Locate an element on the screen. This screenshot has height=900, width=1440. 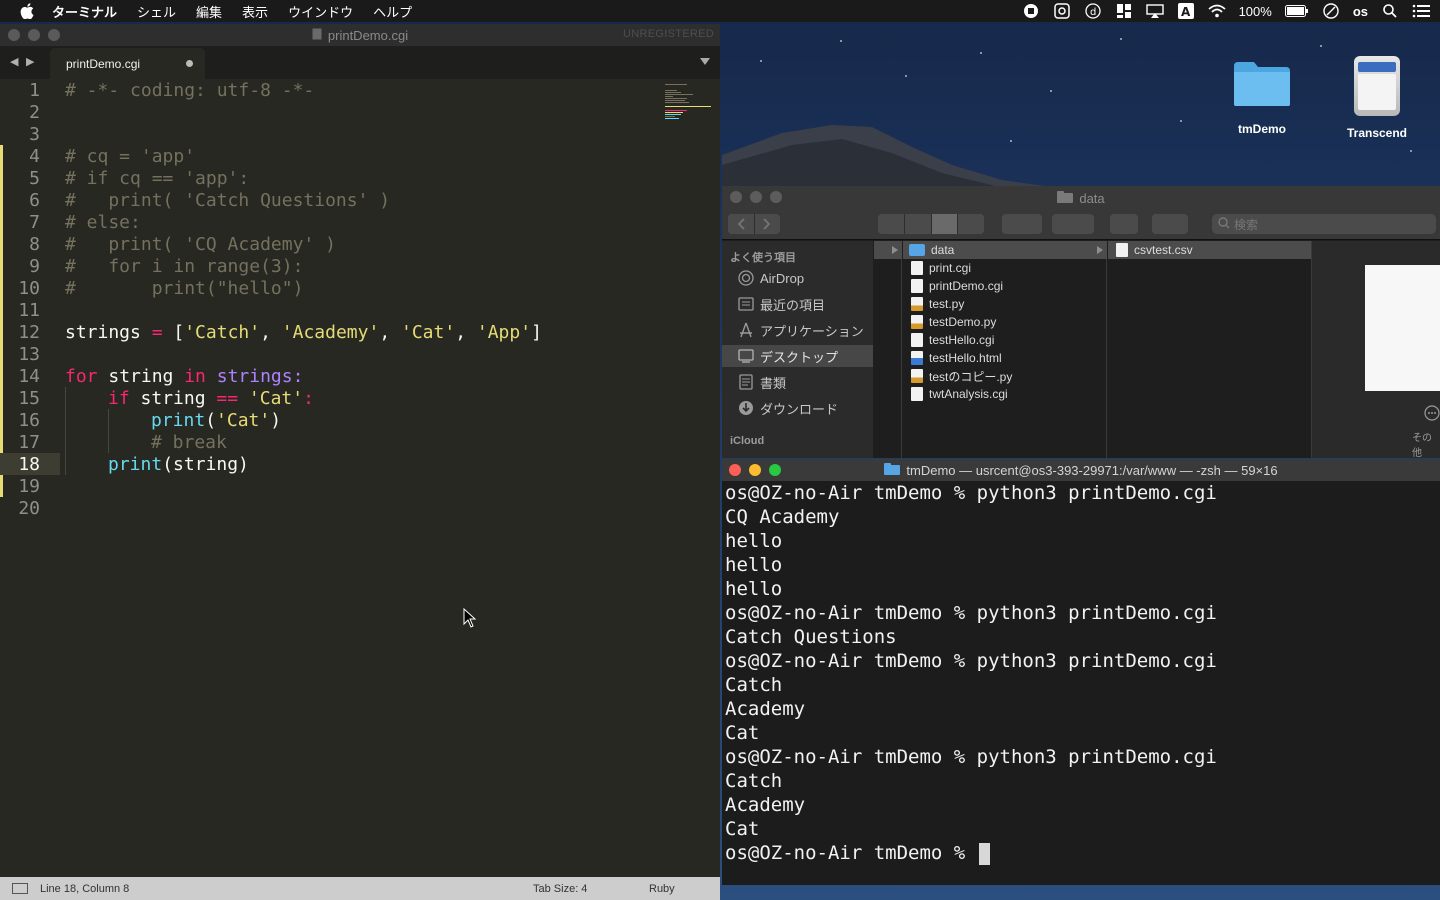
finder-column-data: csvtest.csv is located at coordinates (1210, 349).